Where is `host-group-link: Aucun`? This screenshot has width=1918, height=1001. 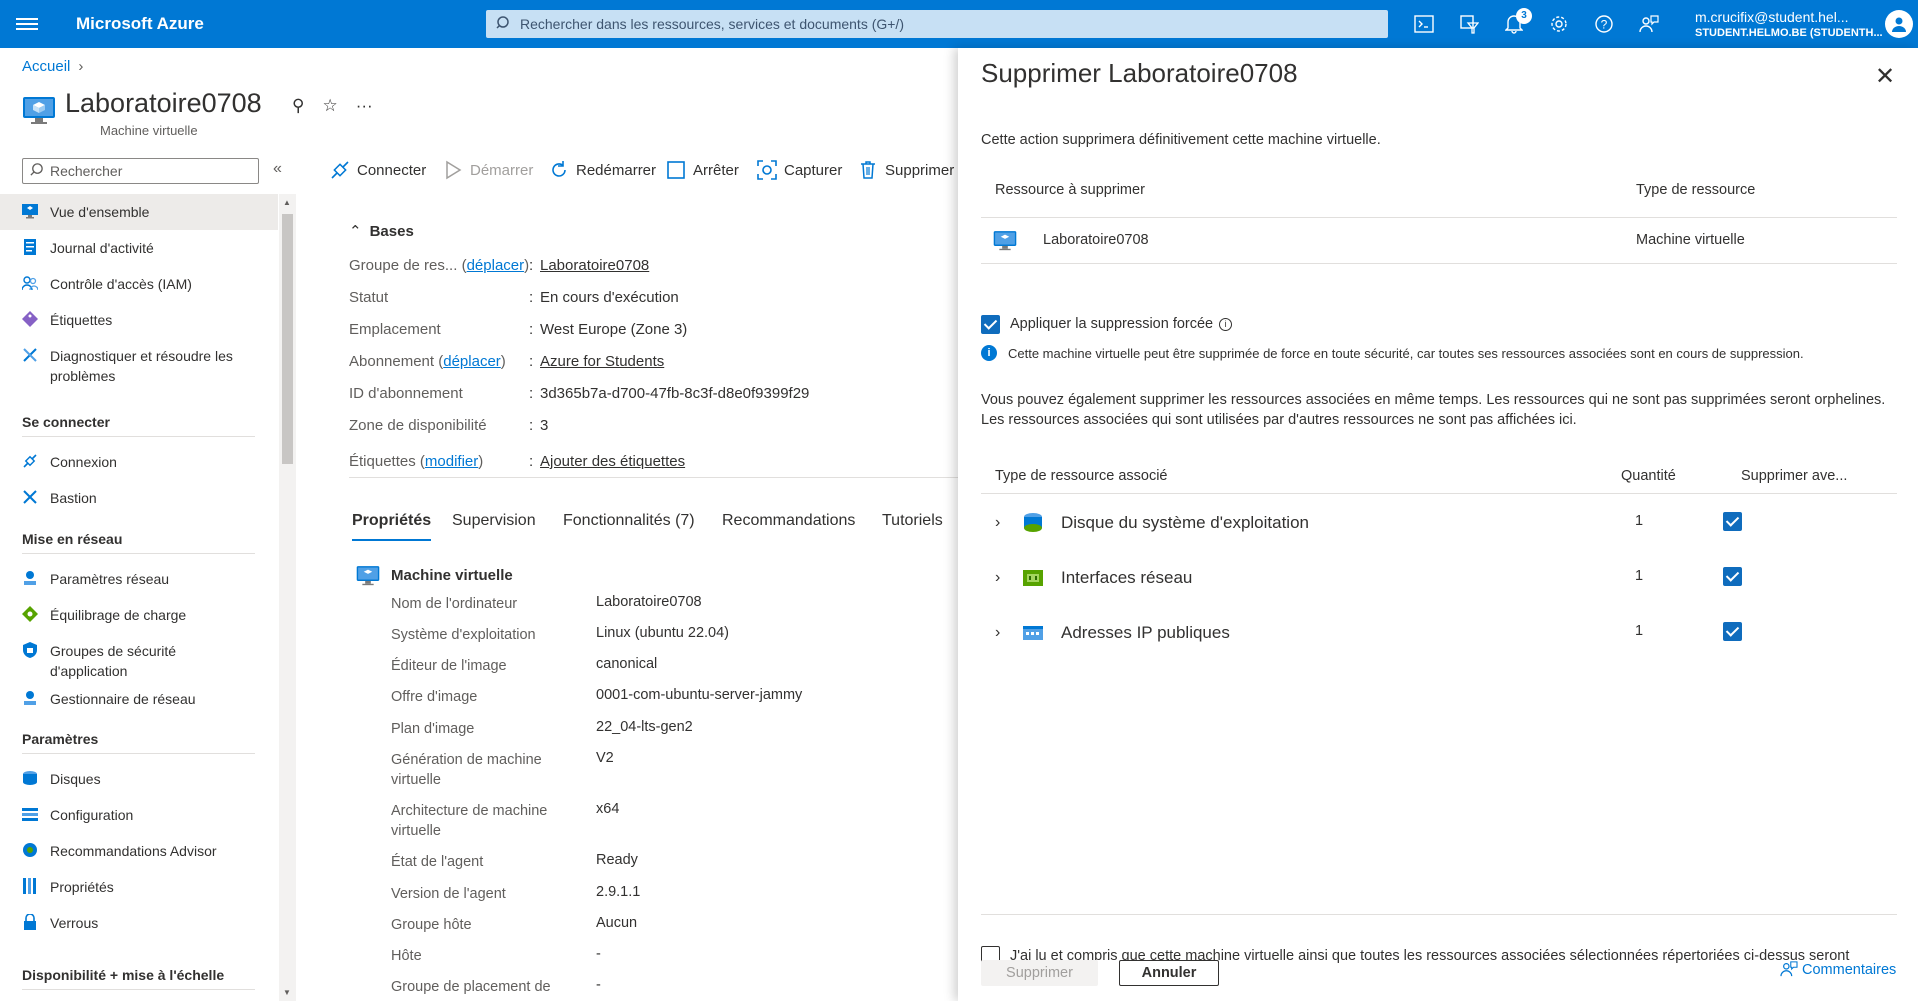
host-group-link: Aucun is located at coordinates (616, 923).